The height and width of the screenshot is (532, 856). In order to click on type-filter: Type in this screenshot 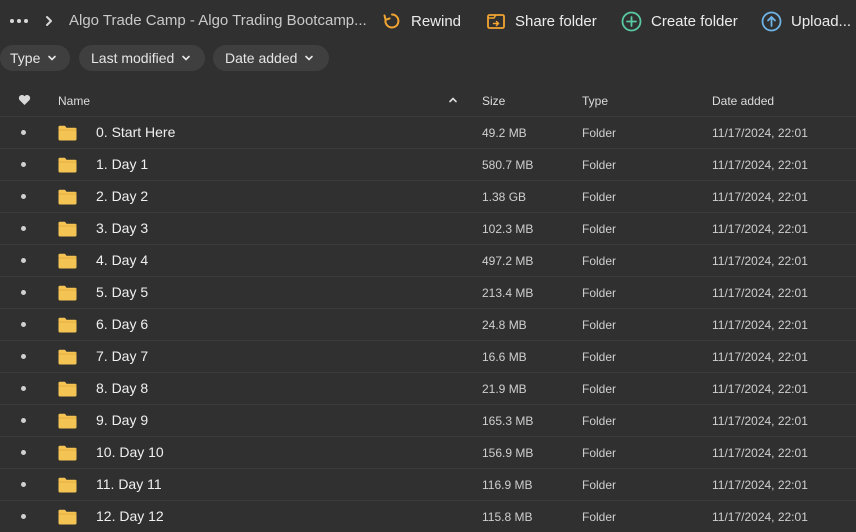, I will do `click(35, 58)`.